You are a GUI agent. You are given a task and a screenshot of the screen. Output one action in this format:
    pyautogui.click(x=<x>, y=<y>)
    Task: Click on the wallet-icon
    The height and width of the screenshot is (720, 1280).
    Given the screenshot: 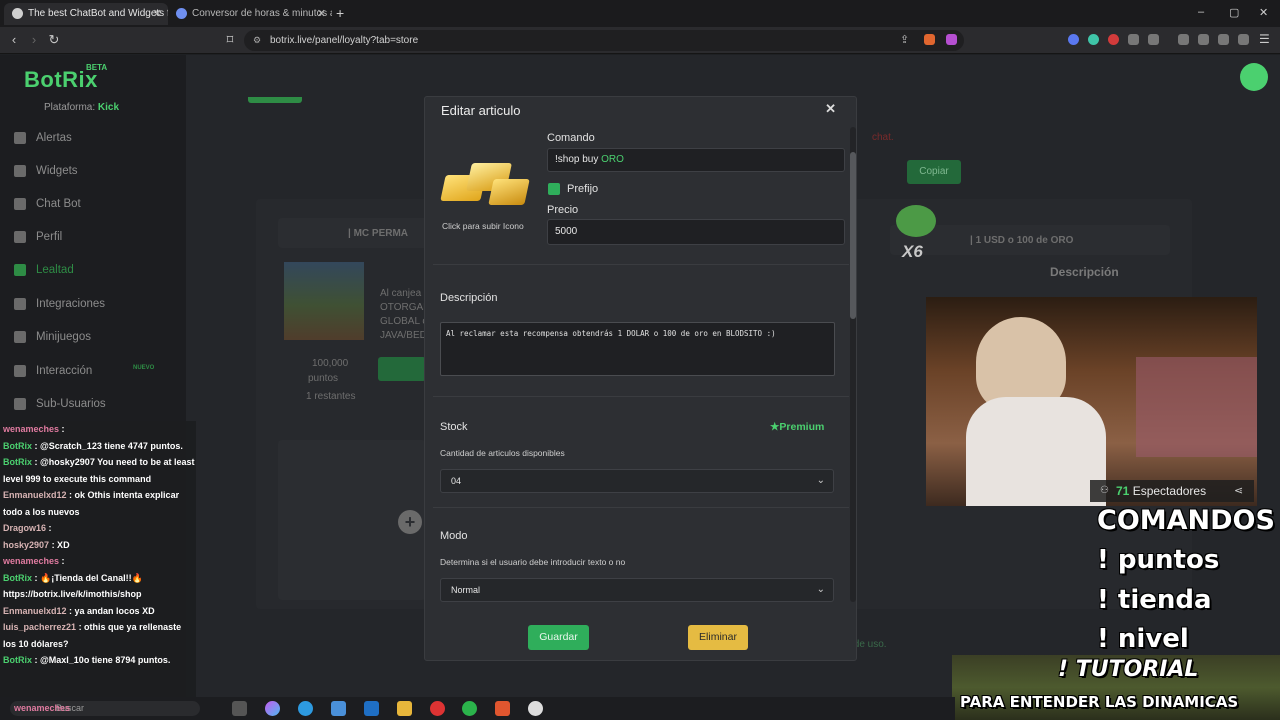 What is the action you would take?
    pyautogui.click(x=1203, y=39)
    